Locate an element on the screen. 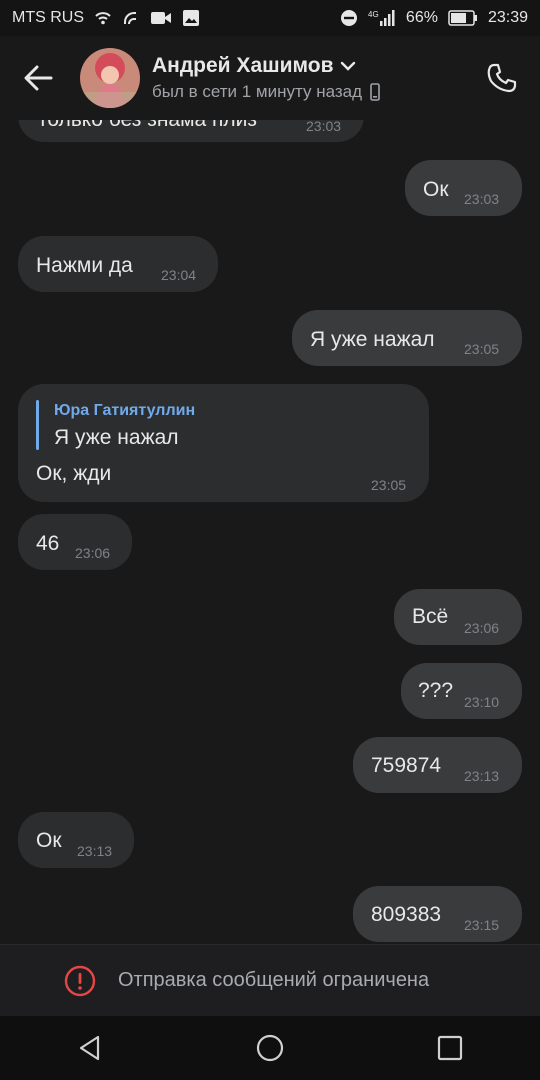 Image resolution: width=540 pixels, height=1080 pixels. video-camera-icon is located at coordinates (161, 18).